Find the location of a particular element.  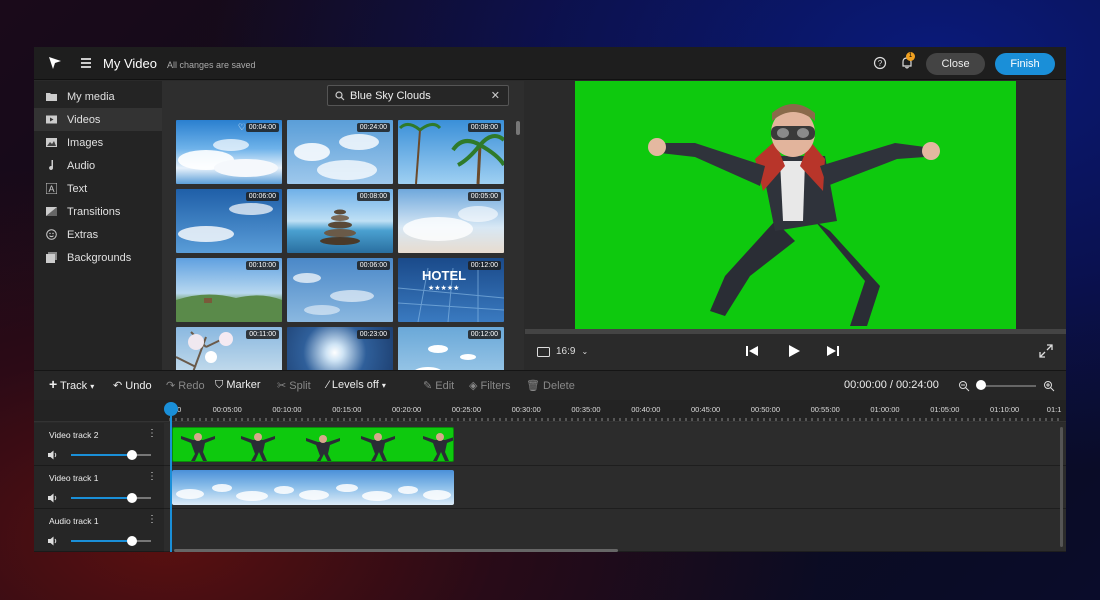

delete-button: 🗑 Delete is located at coordinates (550, 385).